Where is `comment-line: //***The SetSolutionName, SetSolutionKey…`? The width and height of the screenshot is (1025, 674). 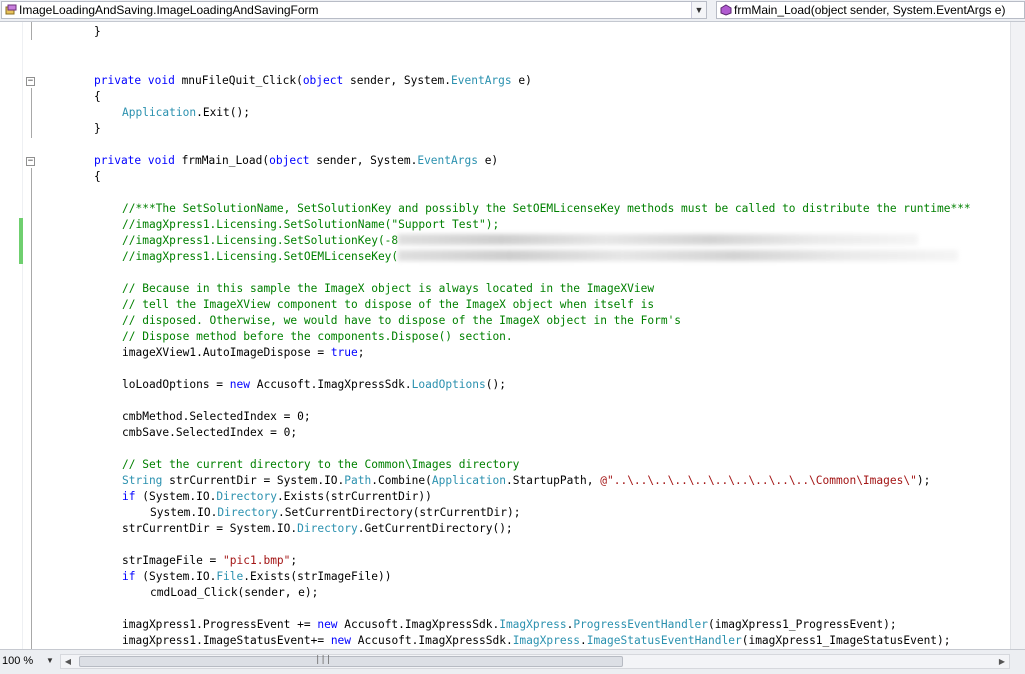 comment-line: //***The SetSolutionName, SetSolutionKey… is located at coordinates (546, 208).